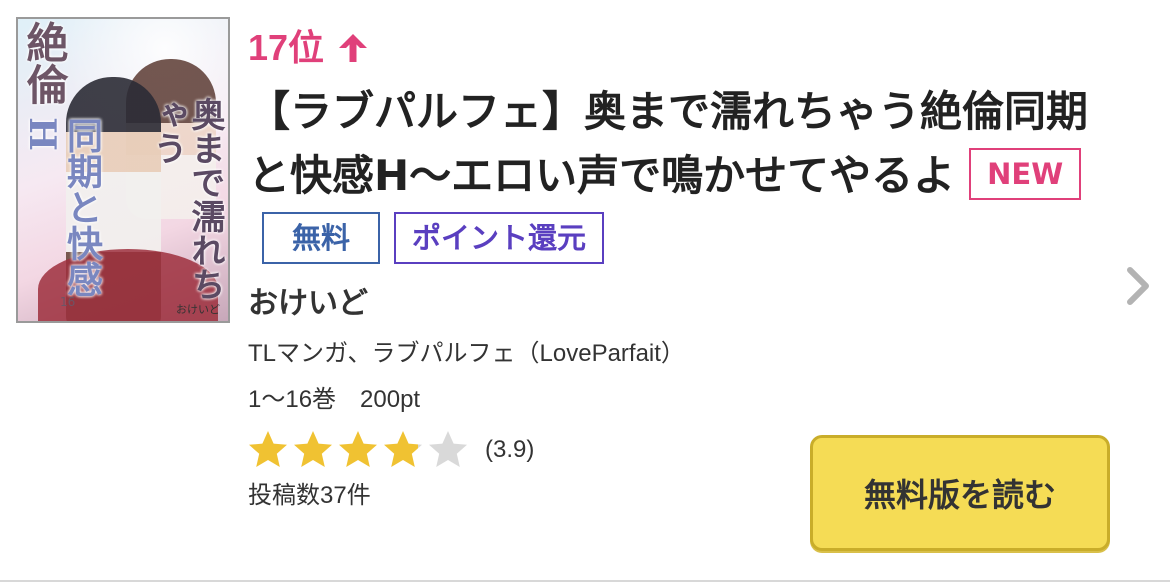 This screenshot has height=583, width=1170. I want to click on rating-stars, so click(358, 450).